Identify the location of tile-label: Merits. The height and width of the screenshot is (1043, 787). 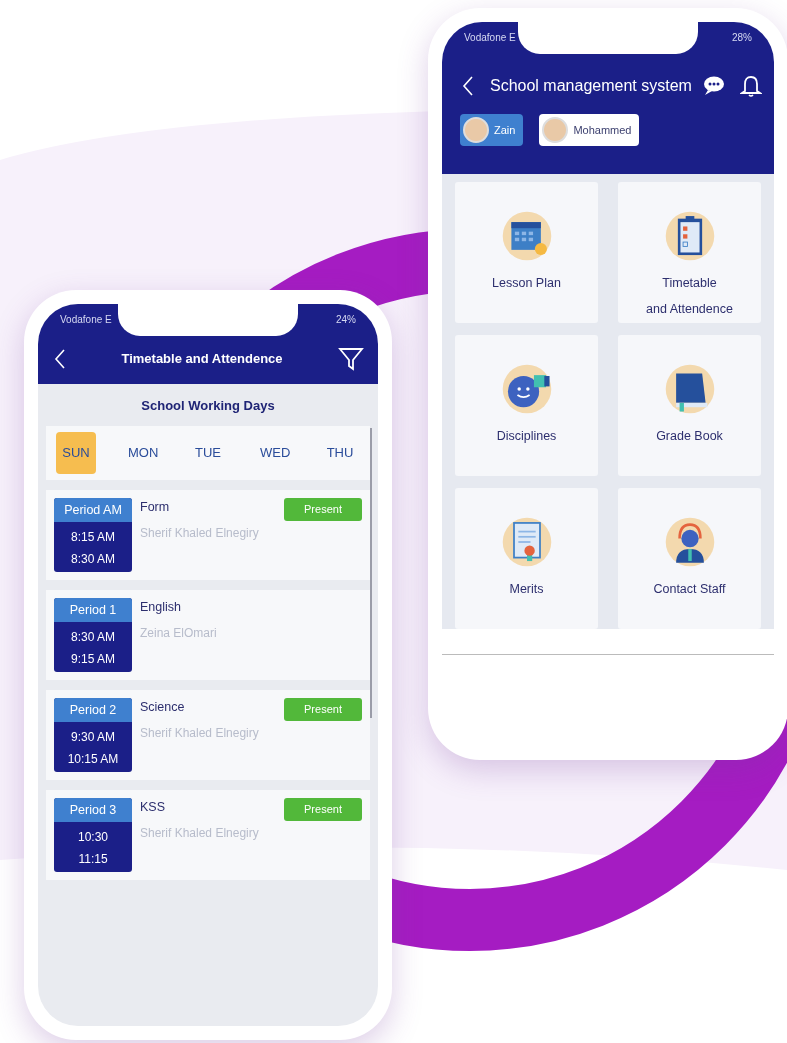
(526, 589).